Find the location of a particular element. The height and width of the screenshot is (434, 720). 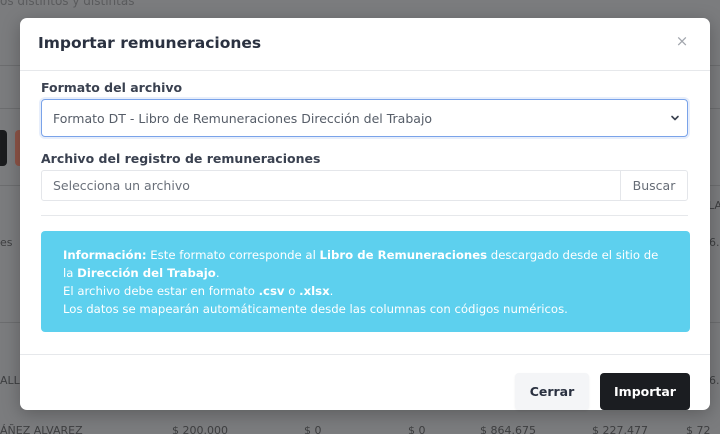

file-placeholder: Selecciona un archivo is located at coordinates (121, 185).